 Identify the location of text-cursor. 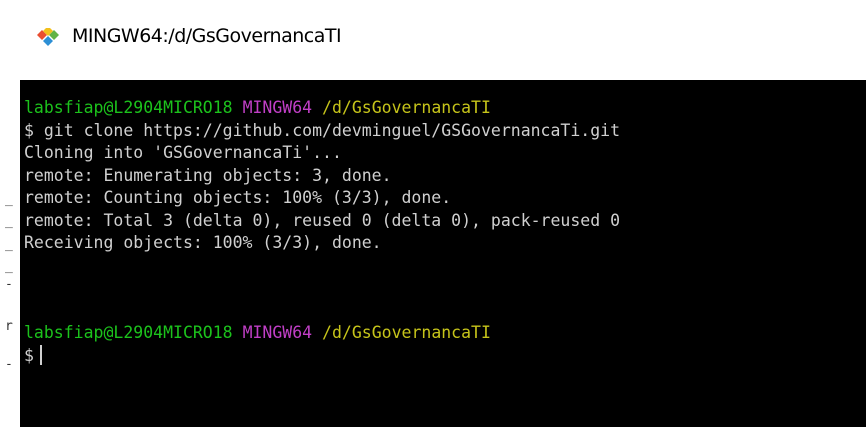
(40, 355).